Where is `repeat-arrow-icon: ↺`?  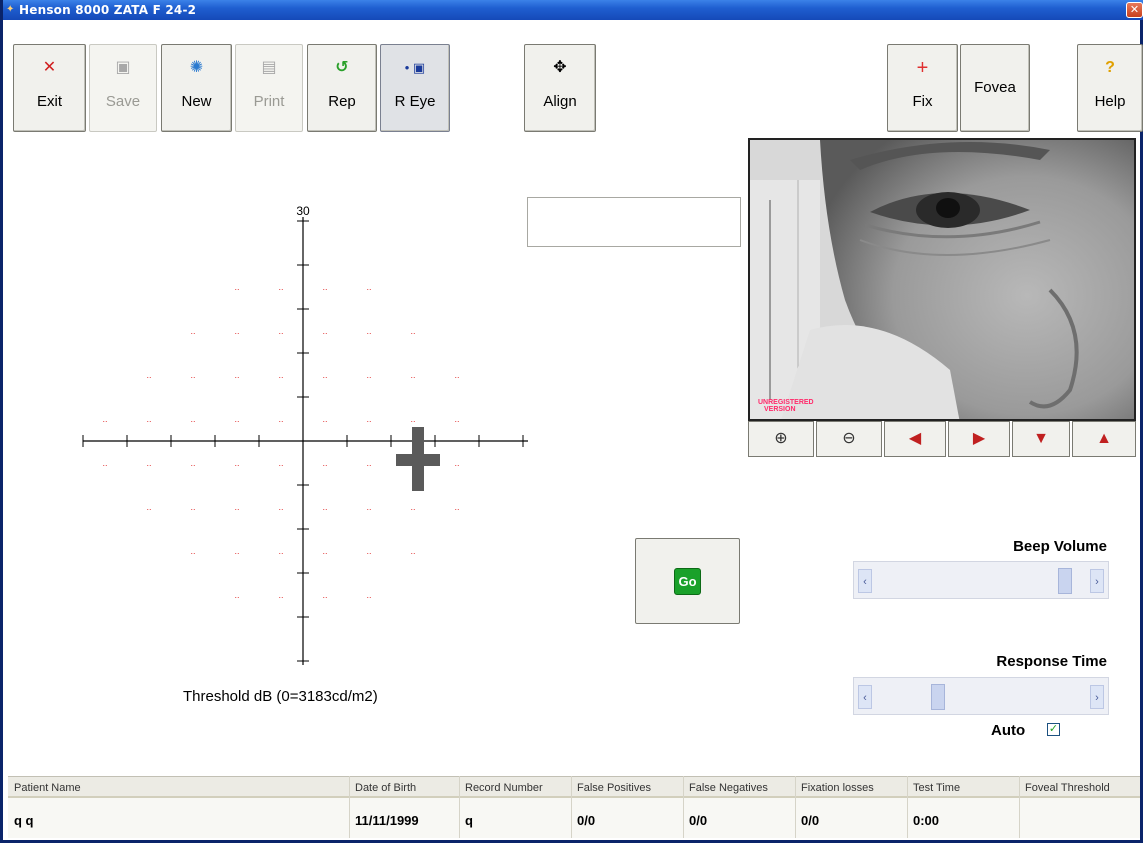 repeat-arrow-icon: ↺ is located at coordinates (342, 67).